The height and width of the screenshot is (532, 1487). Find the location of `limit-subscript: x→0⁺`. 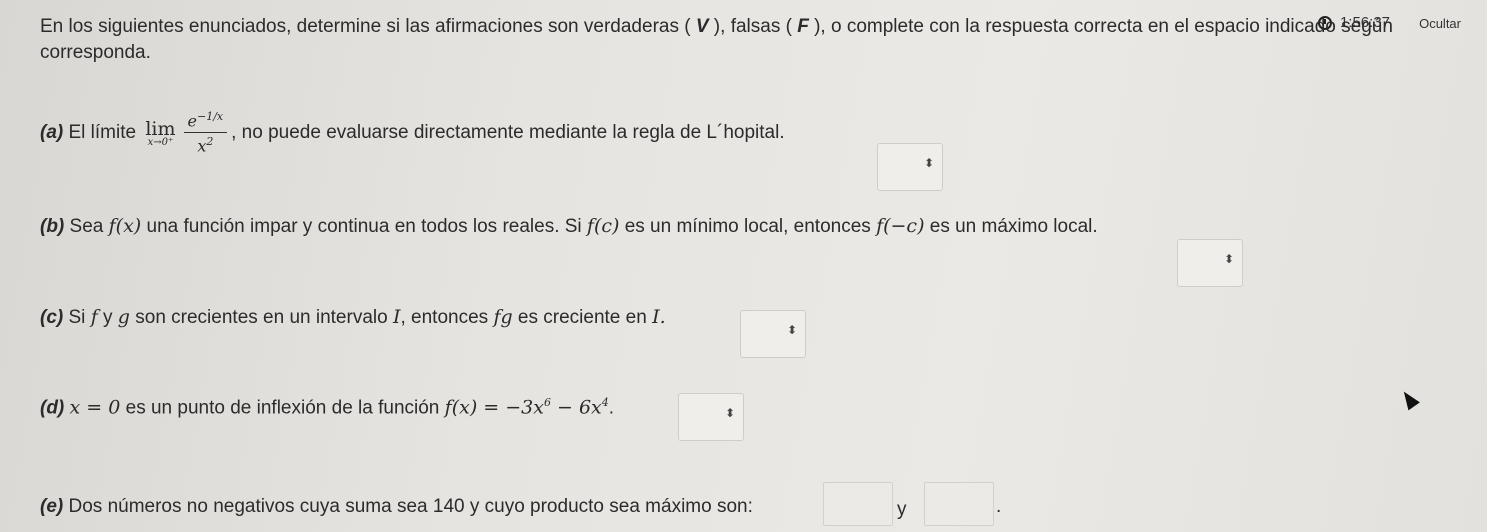

limit-subscript: x→0⁺ is located at coordinates (160, 142).